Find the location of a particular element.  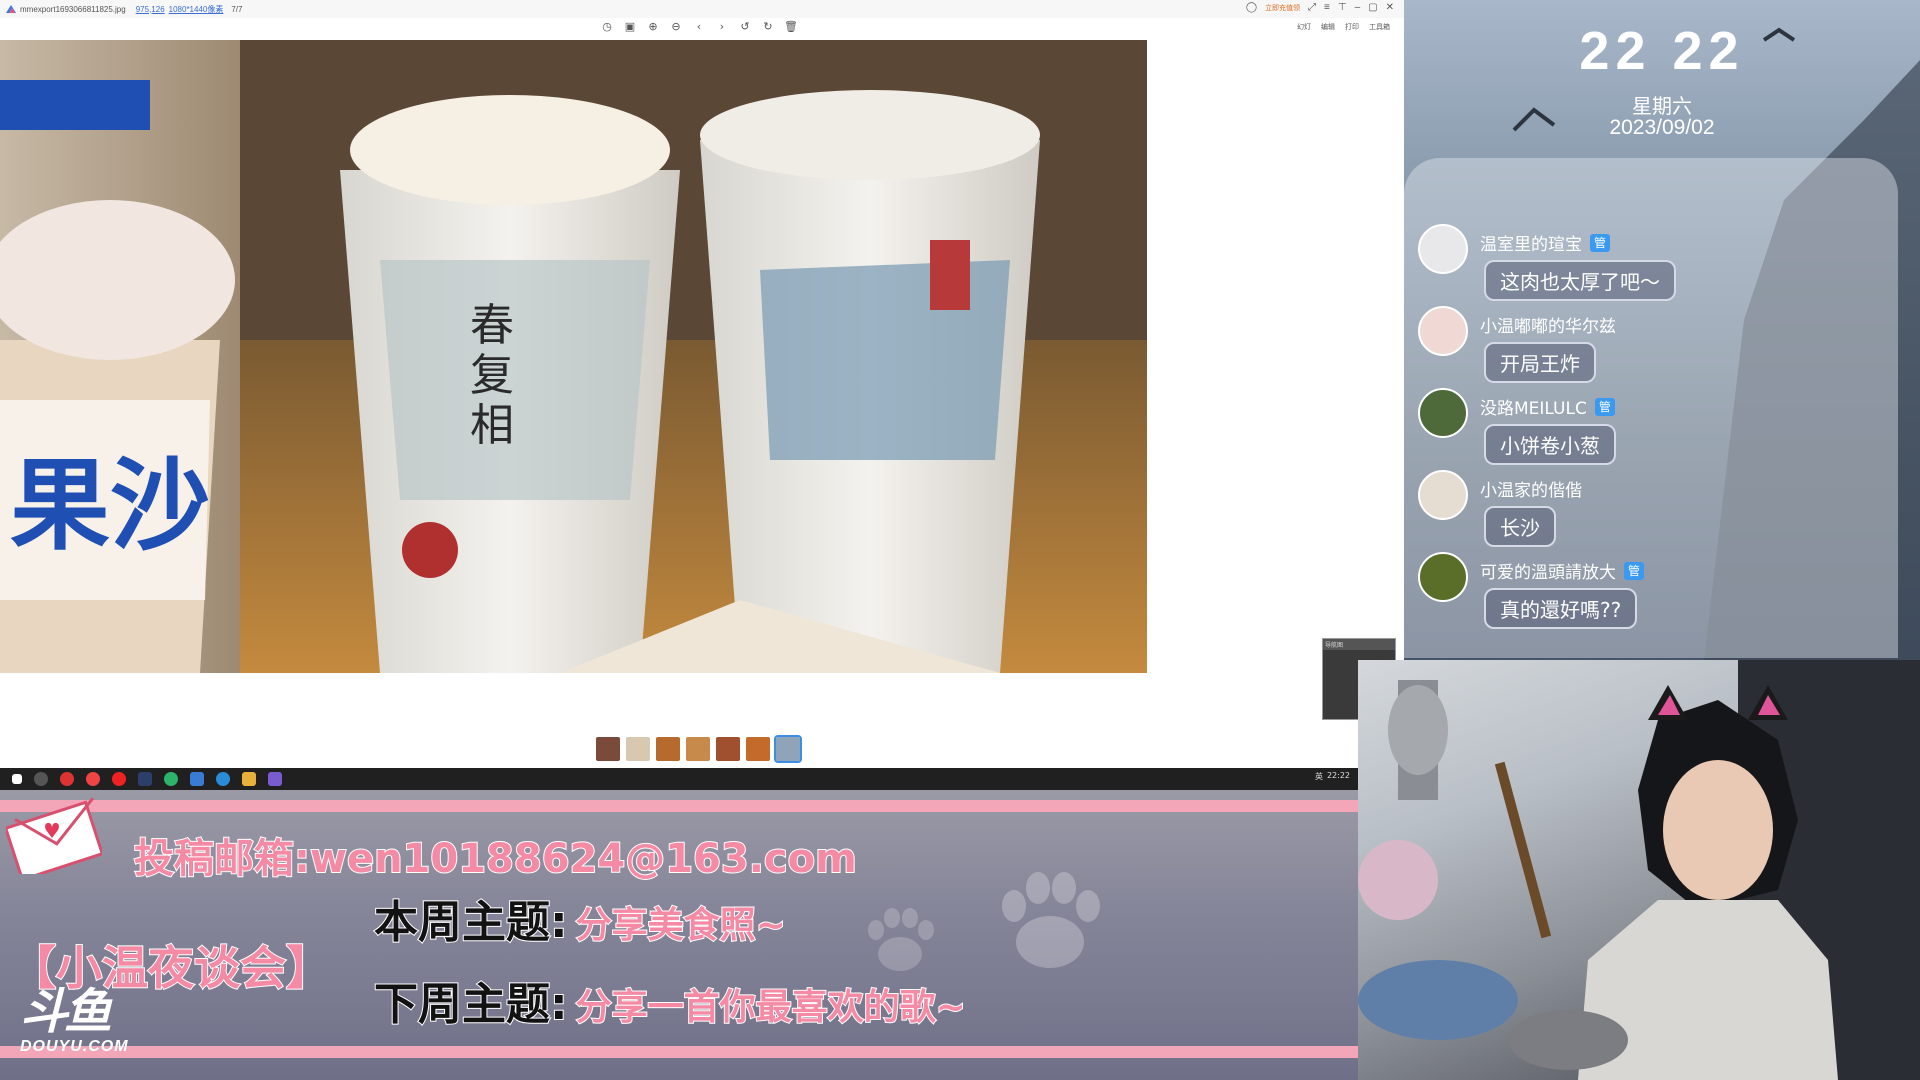

pin-icon: ⊤ is located at coordinates (1342, 7).